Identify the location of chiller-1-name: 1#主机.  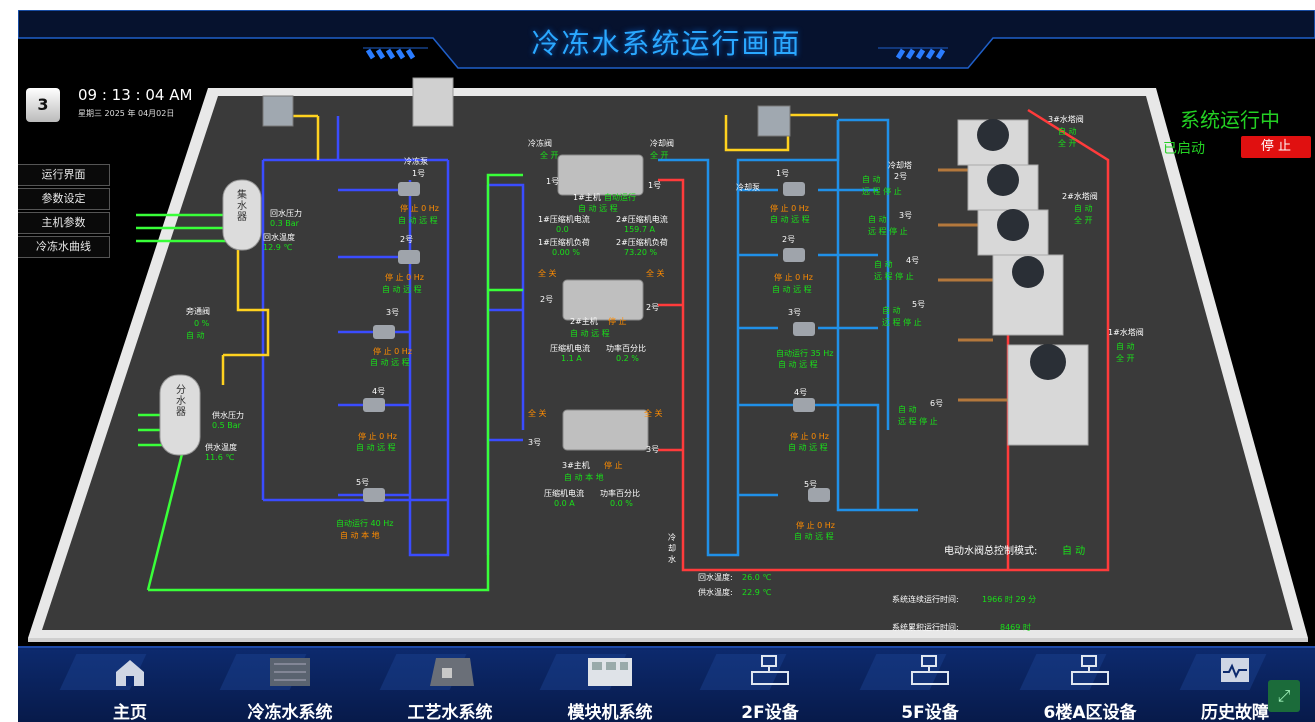
(587, 197).